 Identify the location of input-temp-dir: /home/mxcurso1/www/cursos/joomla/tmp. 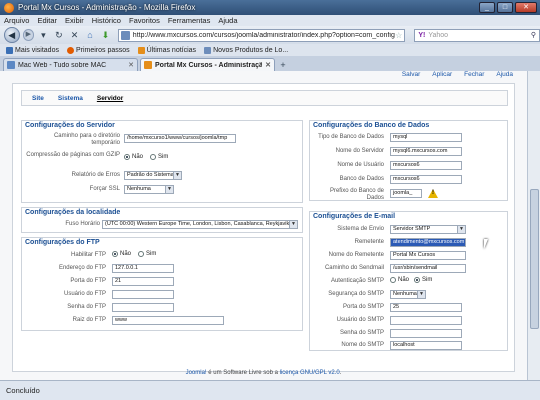
(180, 138).